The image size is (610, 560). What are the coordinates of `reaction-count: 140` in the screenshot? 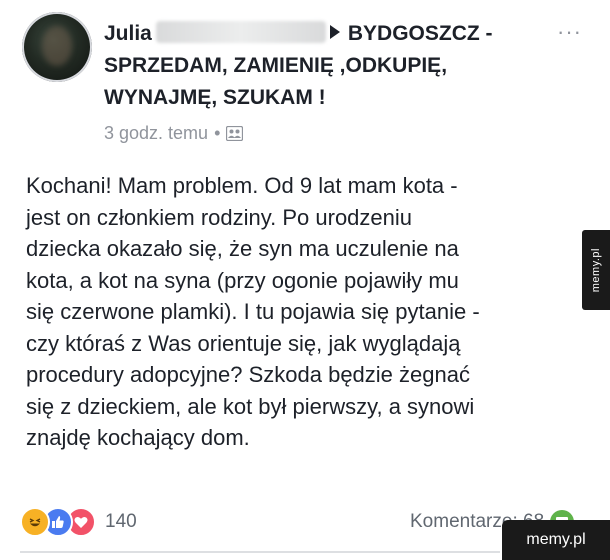 It's located at (121, 522).